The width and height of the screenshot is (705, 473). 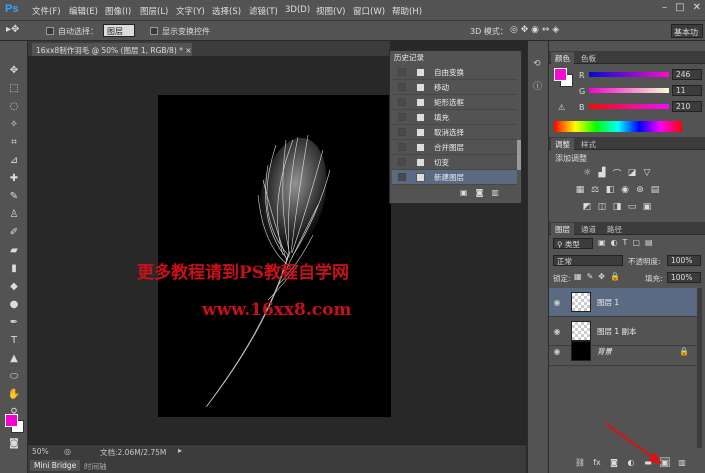 What do you see at coordinates (625, 190) in the screenshot?
I see `photo-filter-icon: ◉` at bounding box center [625, 190].